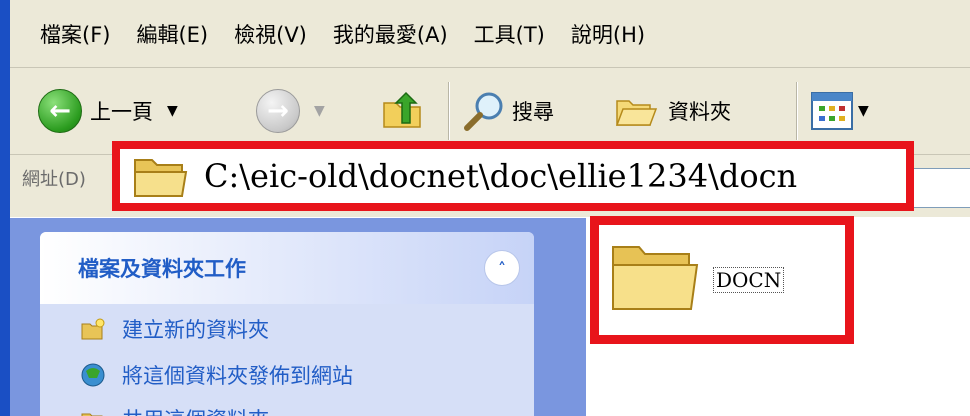 Image resolution: width=970 pixels, height=416 pixels. I want to click on forward-arrow-icon: →, so click(278, 111).